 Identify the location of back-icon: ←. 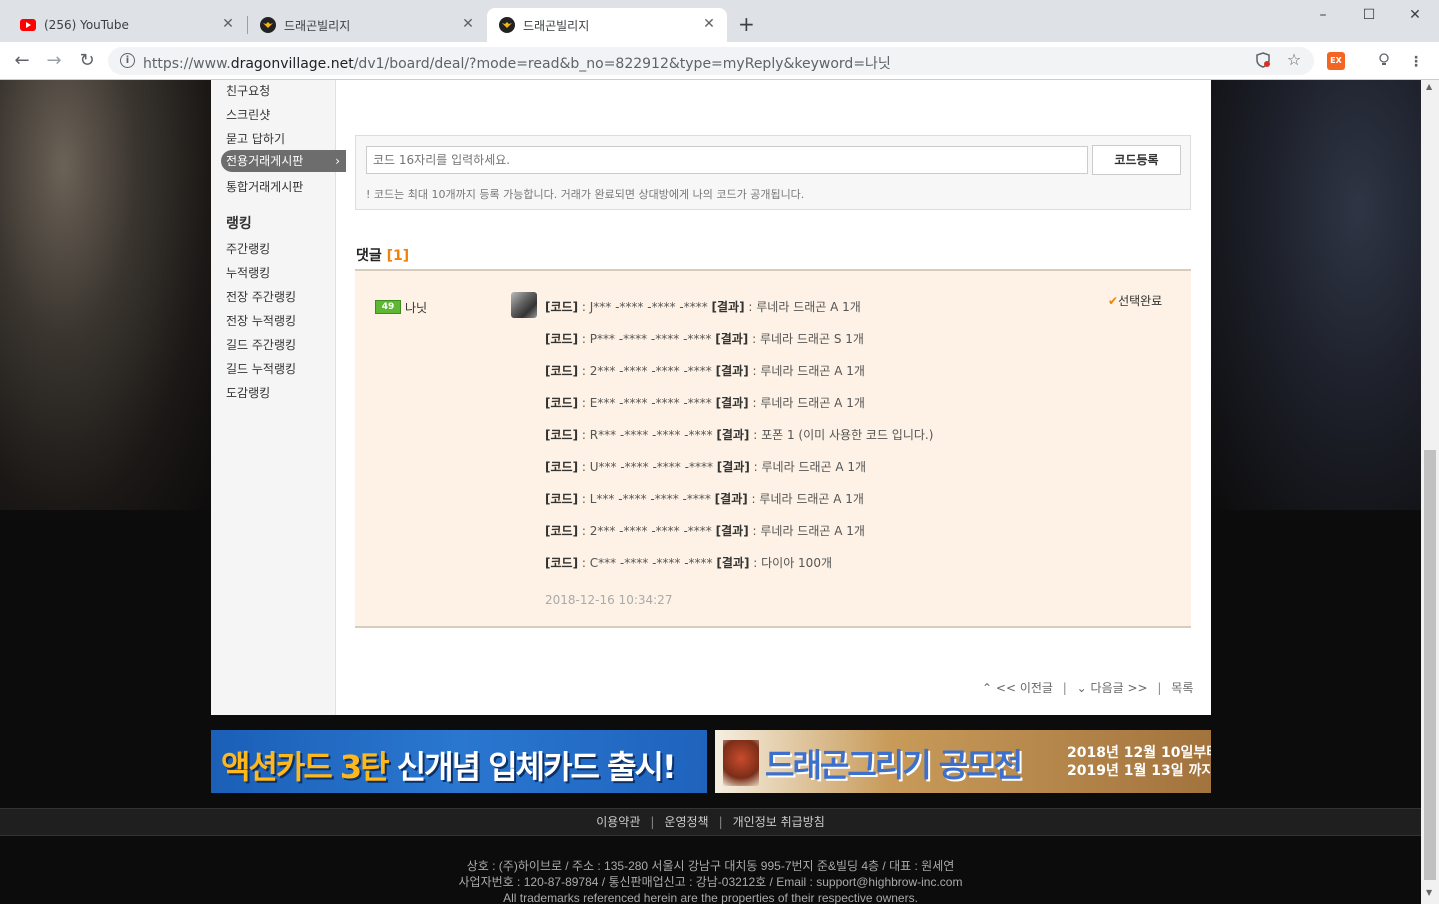
(22, 61).